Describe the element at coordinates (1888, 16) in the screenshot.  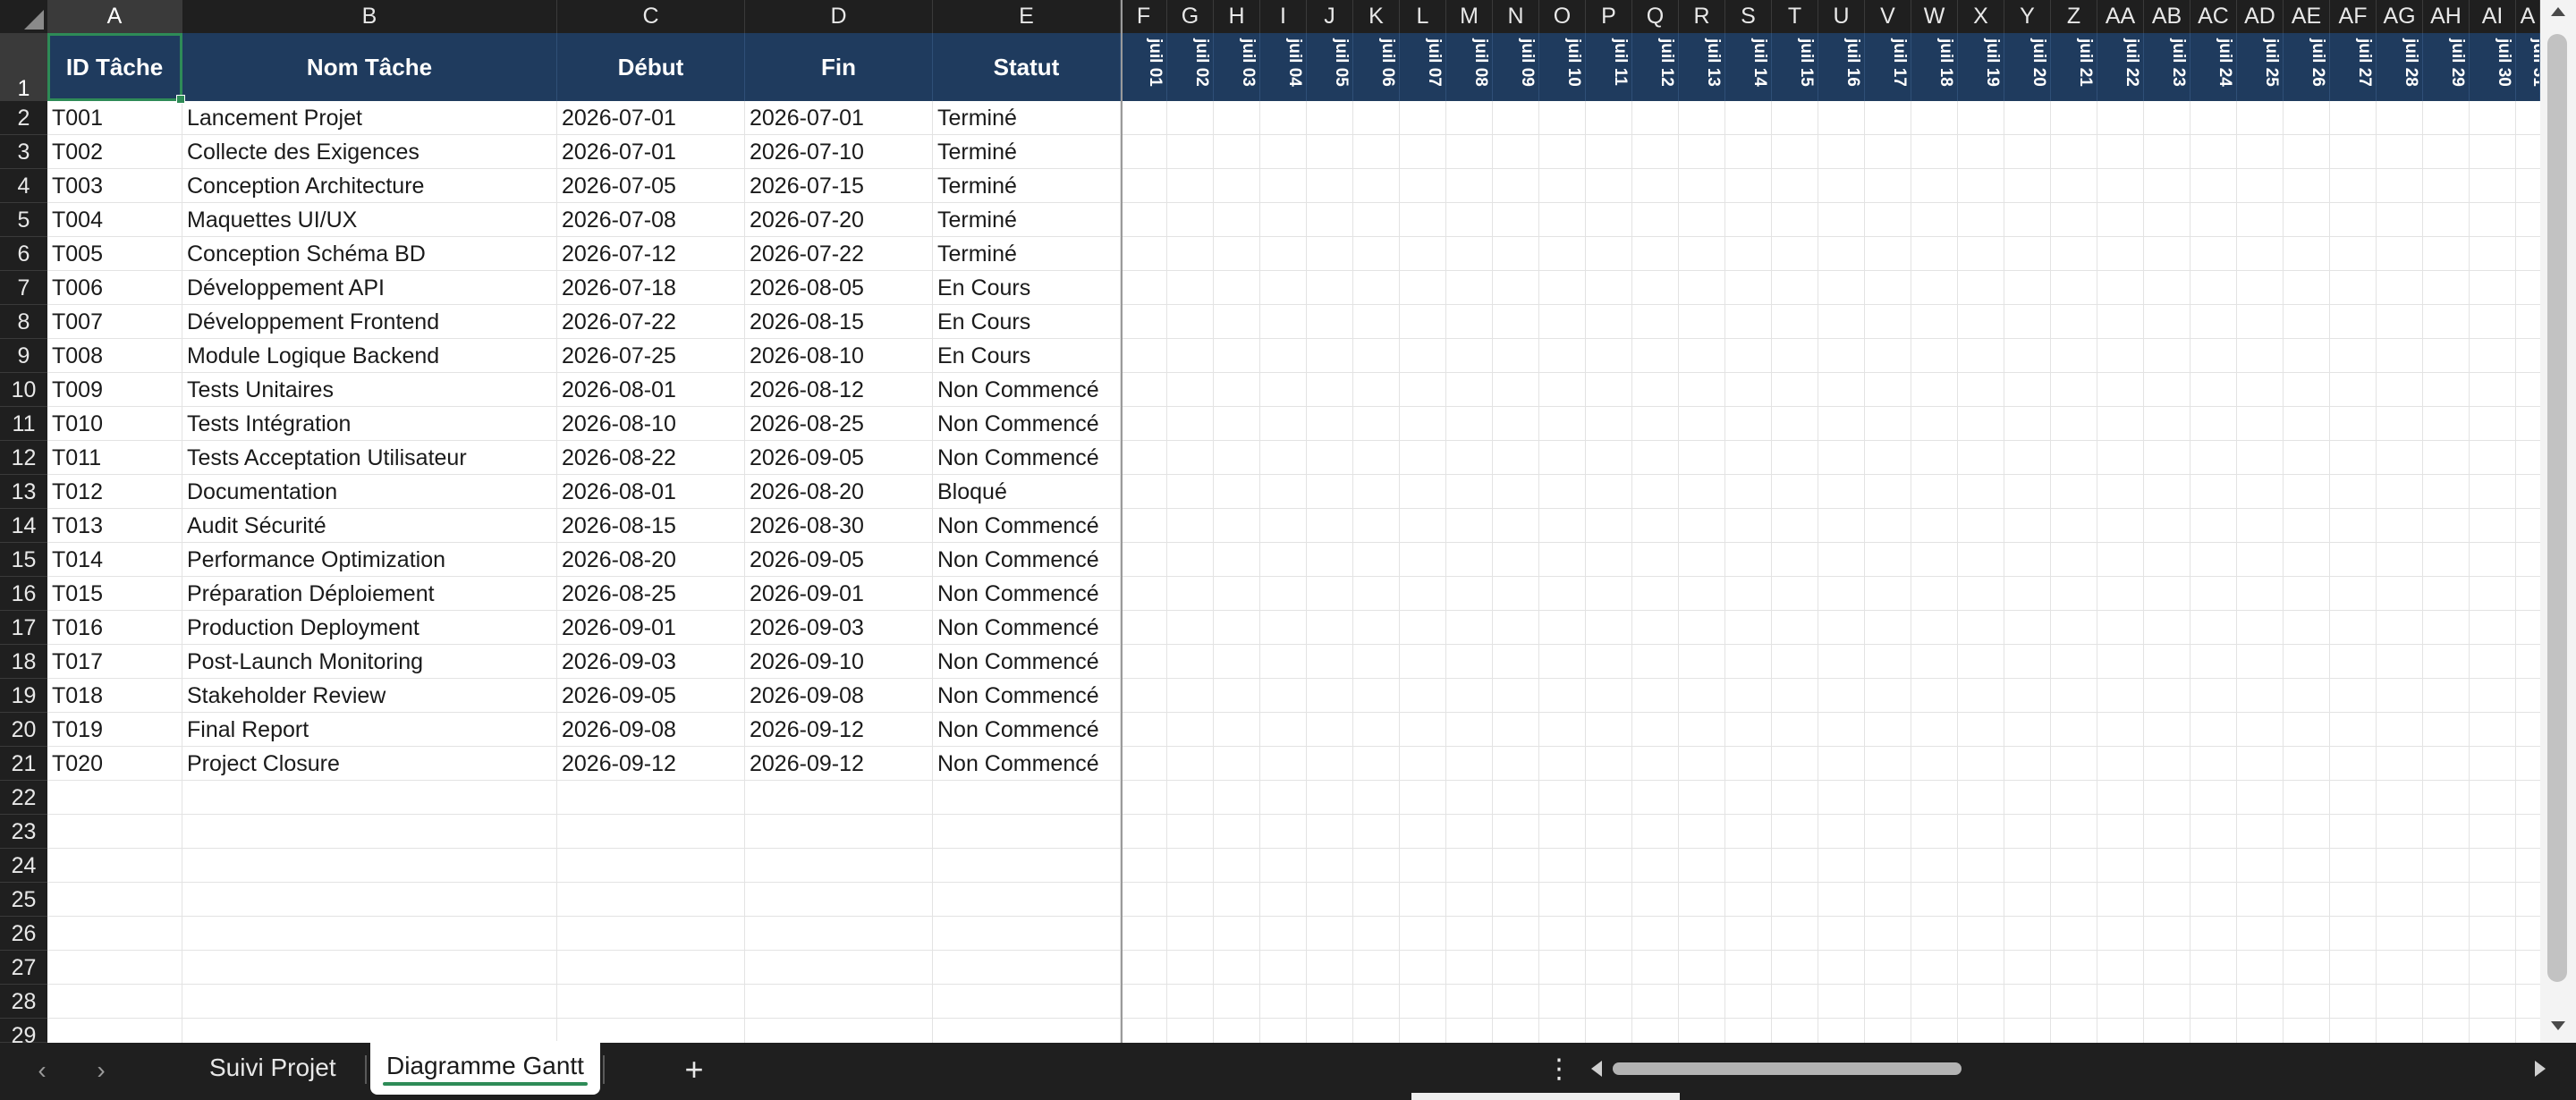
I see `column-header: V` at that location.